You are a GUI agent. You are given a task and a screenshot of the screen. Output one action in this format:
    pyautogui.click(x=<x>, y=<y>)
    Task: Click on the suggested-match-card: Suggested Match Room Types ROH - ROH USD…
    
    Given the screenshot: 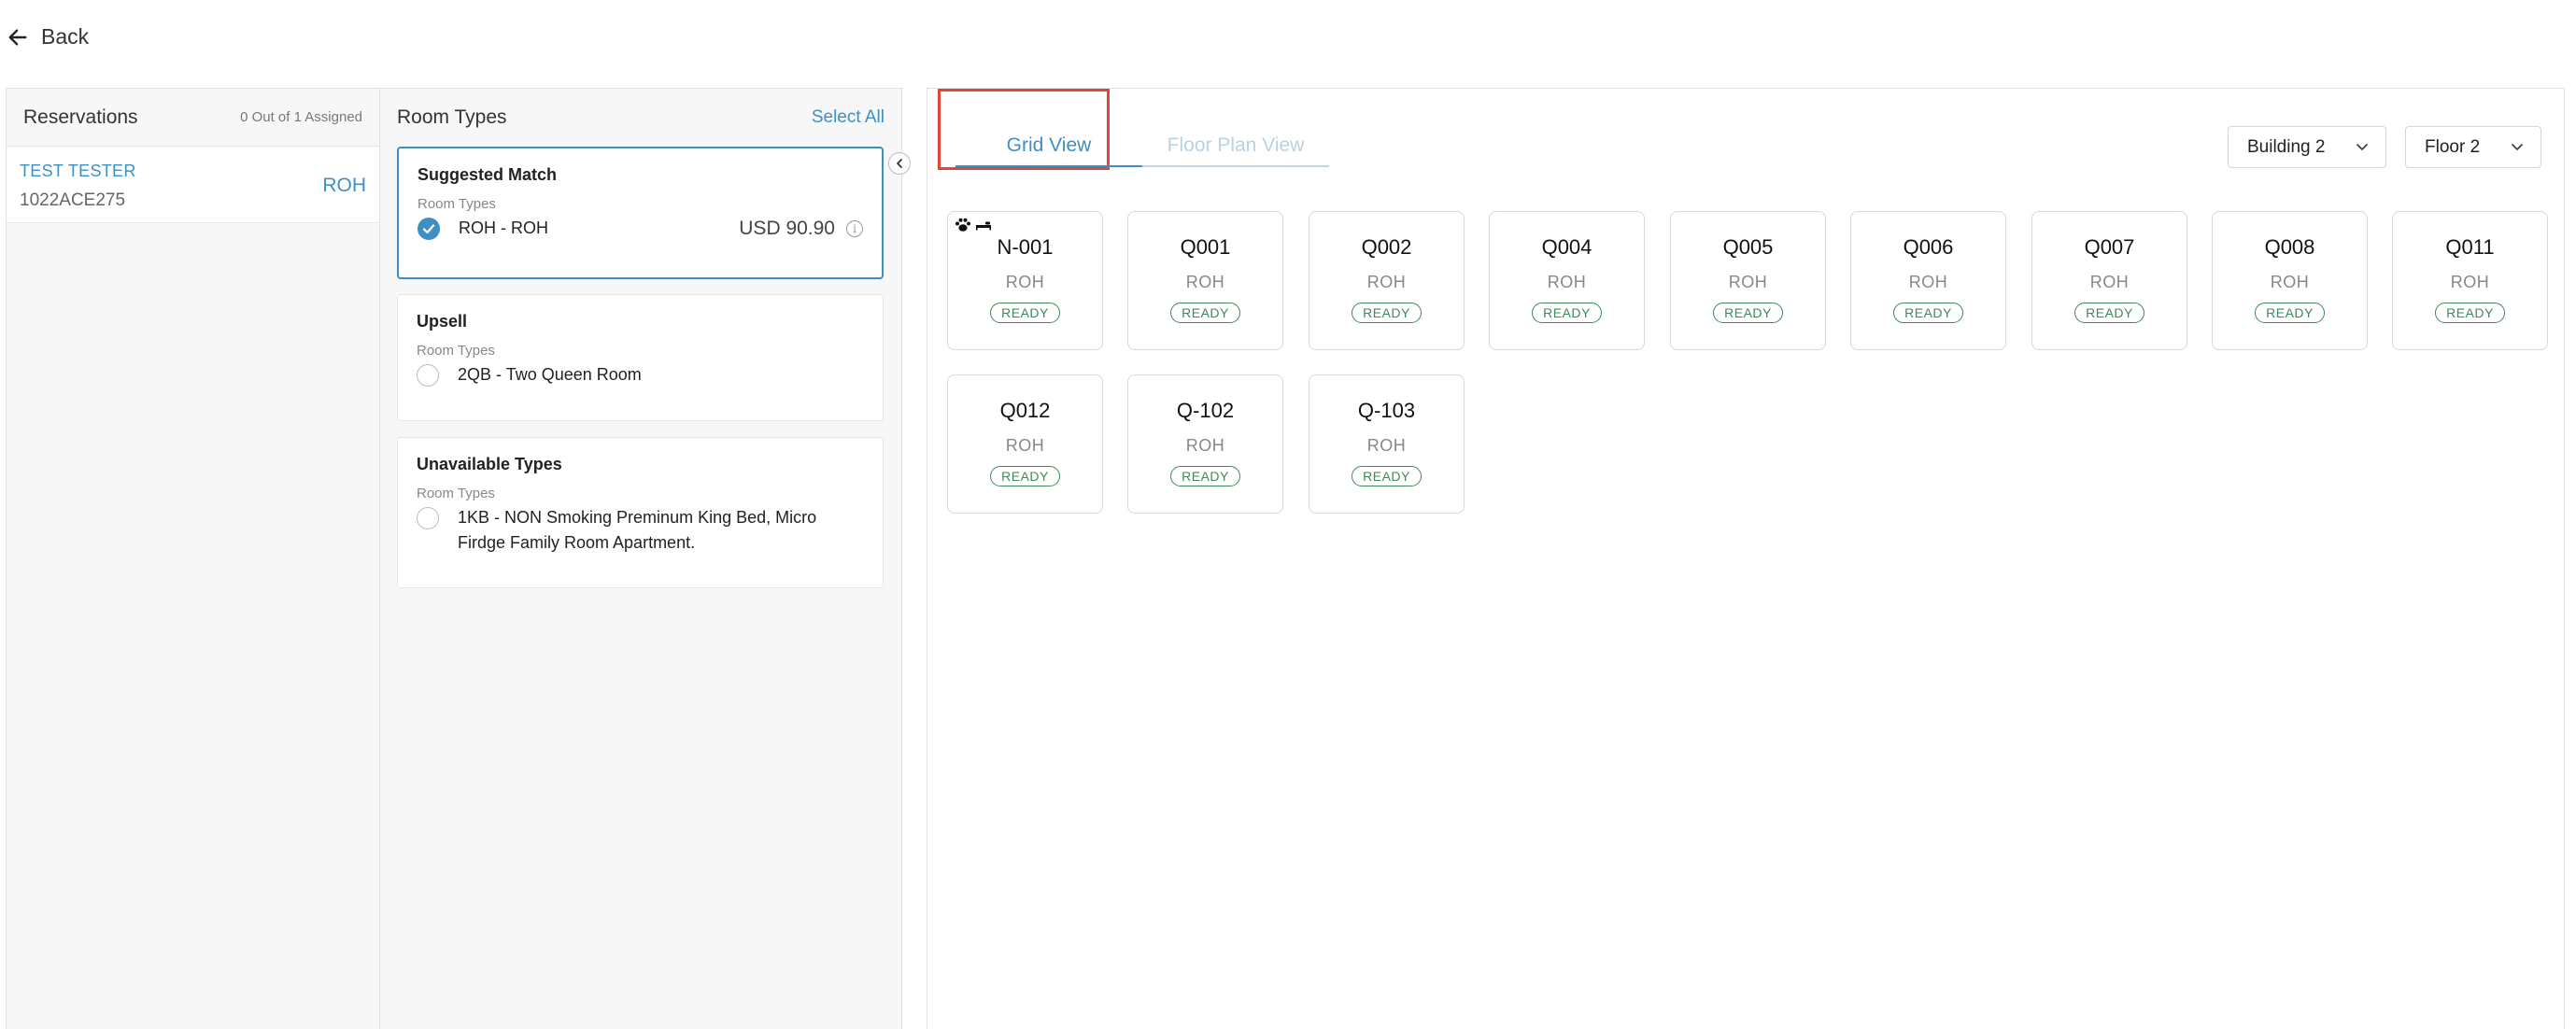 What is the action you would take?
    pyautogui.click(x=640, y=213)
    